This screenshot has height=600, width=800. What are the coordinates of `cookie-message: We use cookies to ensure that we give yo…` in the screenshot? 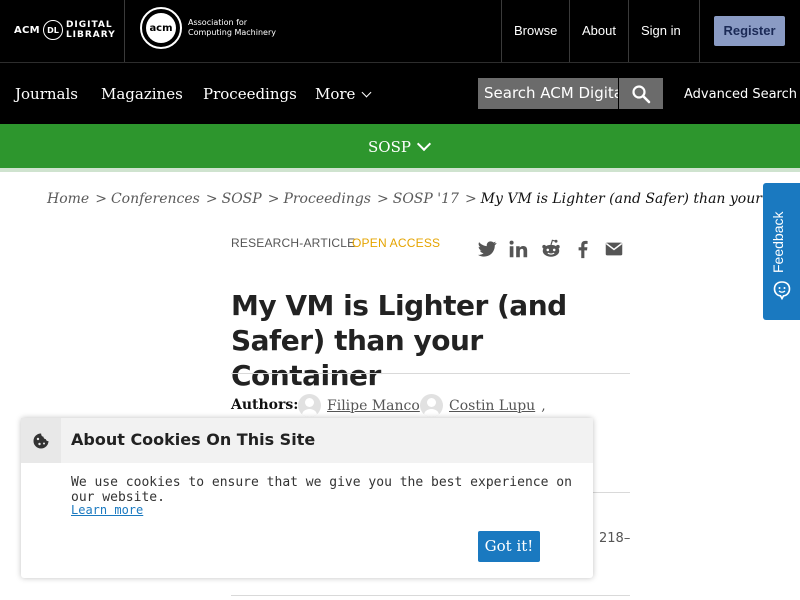 It's located at (321, 490).